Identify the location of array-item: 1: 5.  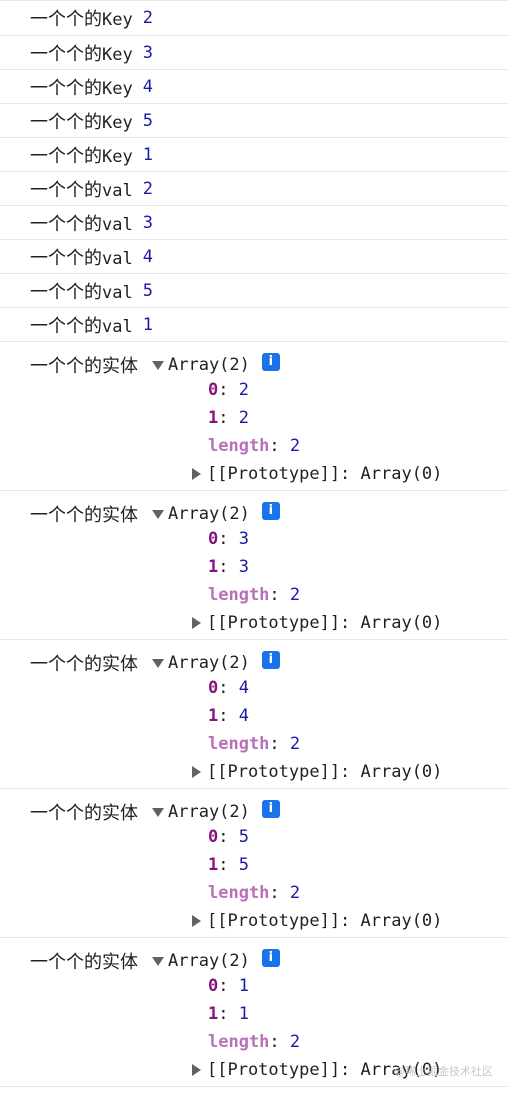
(228, 865).